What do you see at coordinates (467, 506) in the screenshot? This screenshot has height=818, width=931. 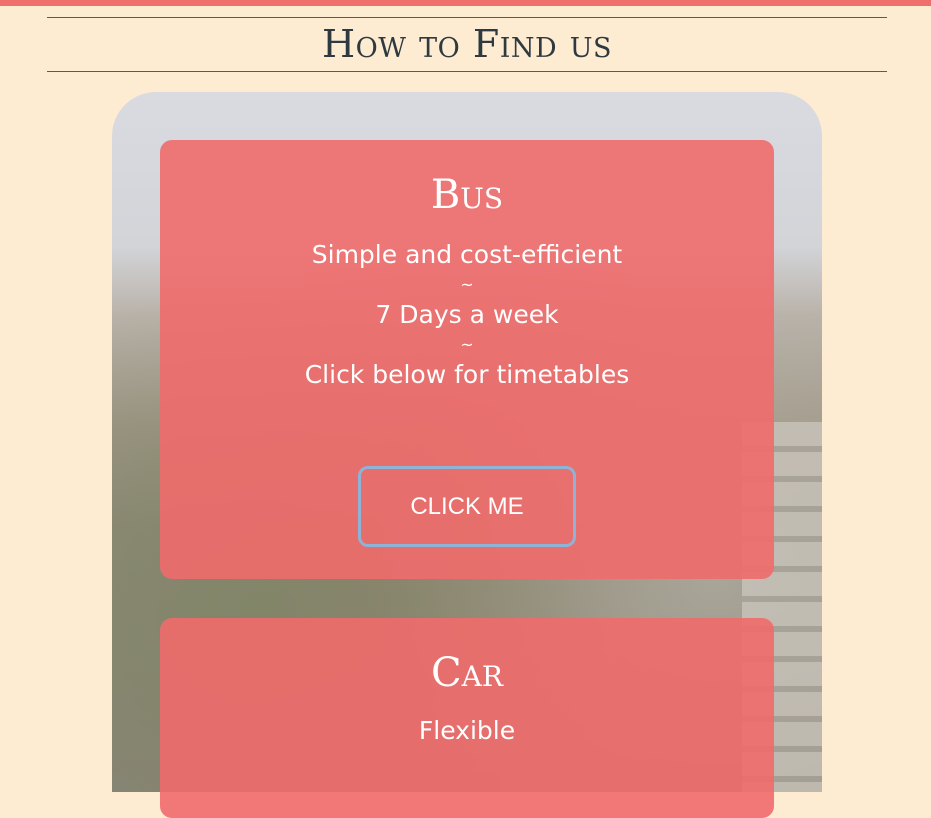 I see `bus-timetable-button: CLICK ME` at bounding box center [467, 506].